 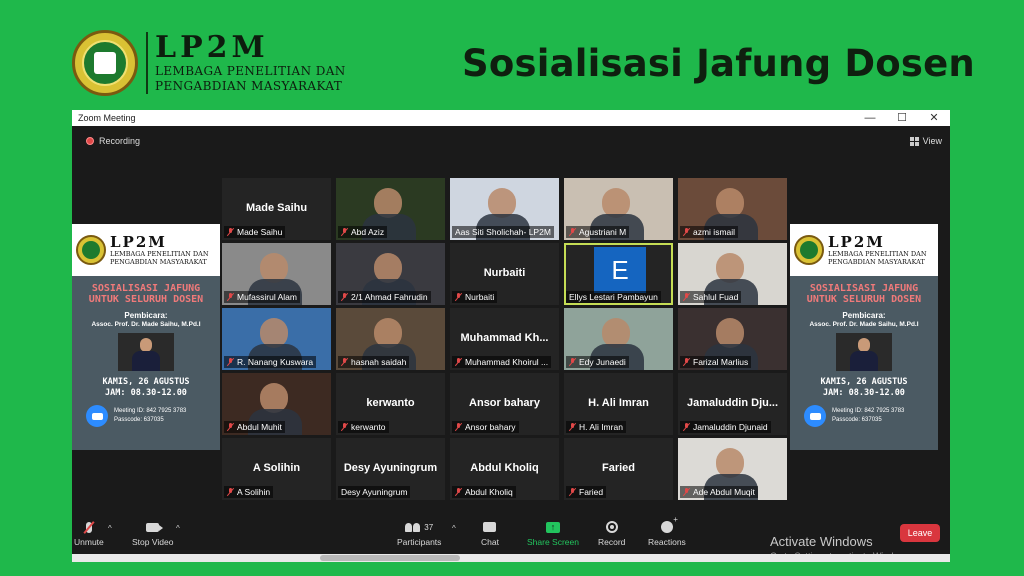 What do you see at coordinates (511, 141) in the screenshot?
I see `meeting-topbar: Recording View` at bounding box center [511, 141].